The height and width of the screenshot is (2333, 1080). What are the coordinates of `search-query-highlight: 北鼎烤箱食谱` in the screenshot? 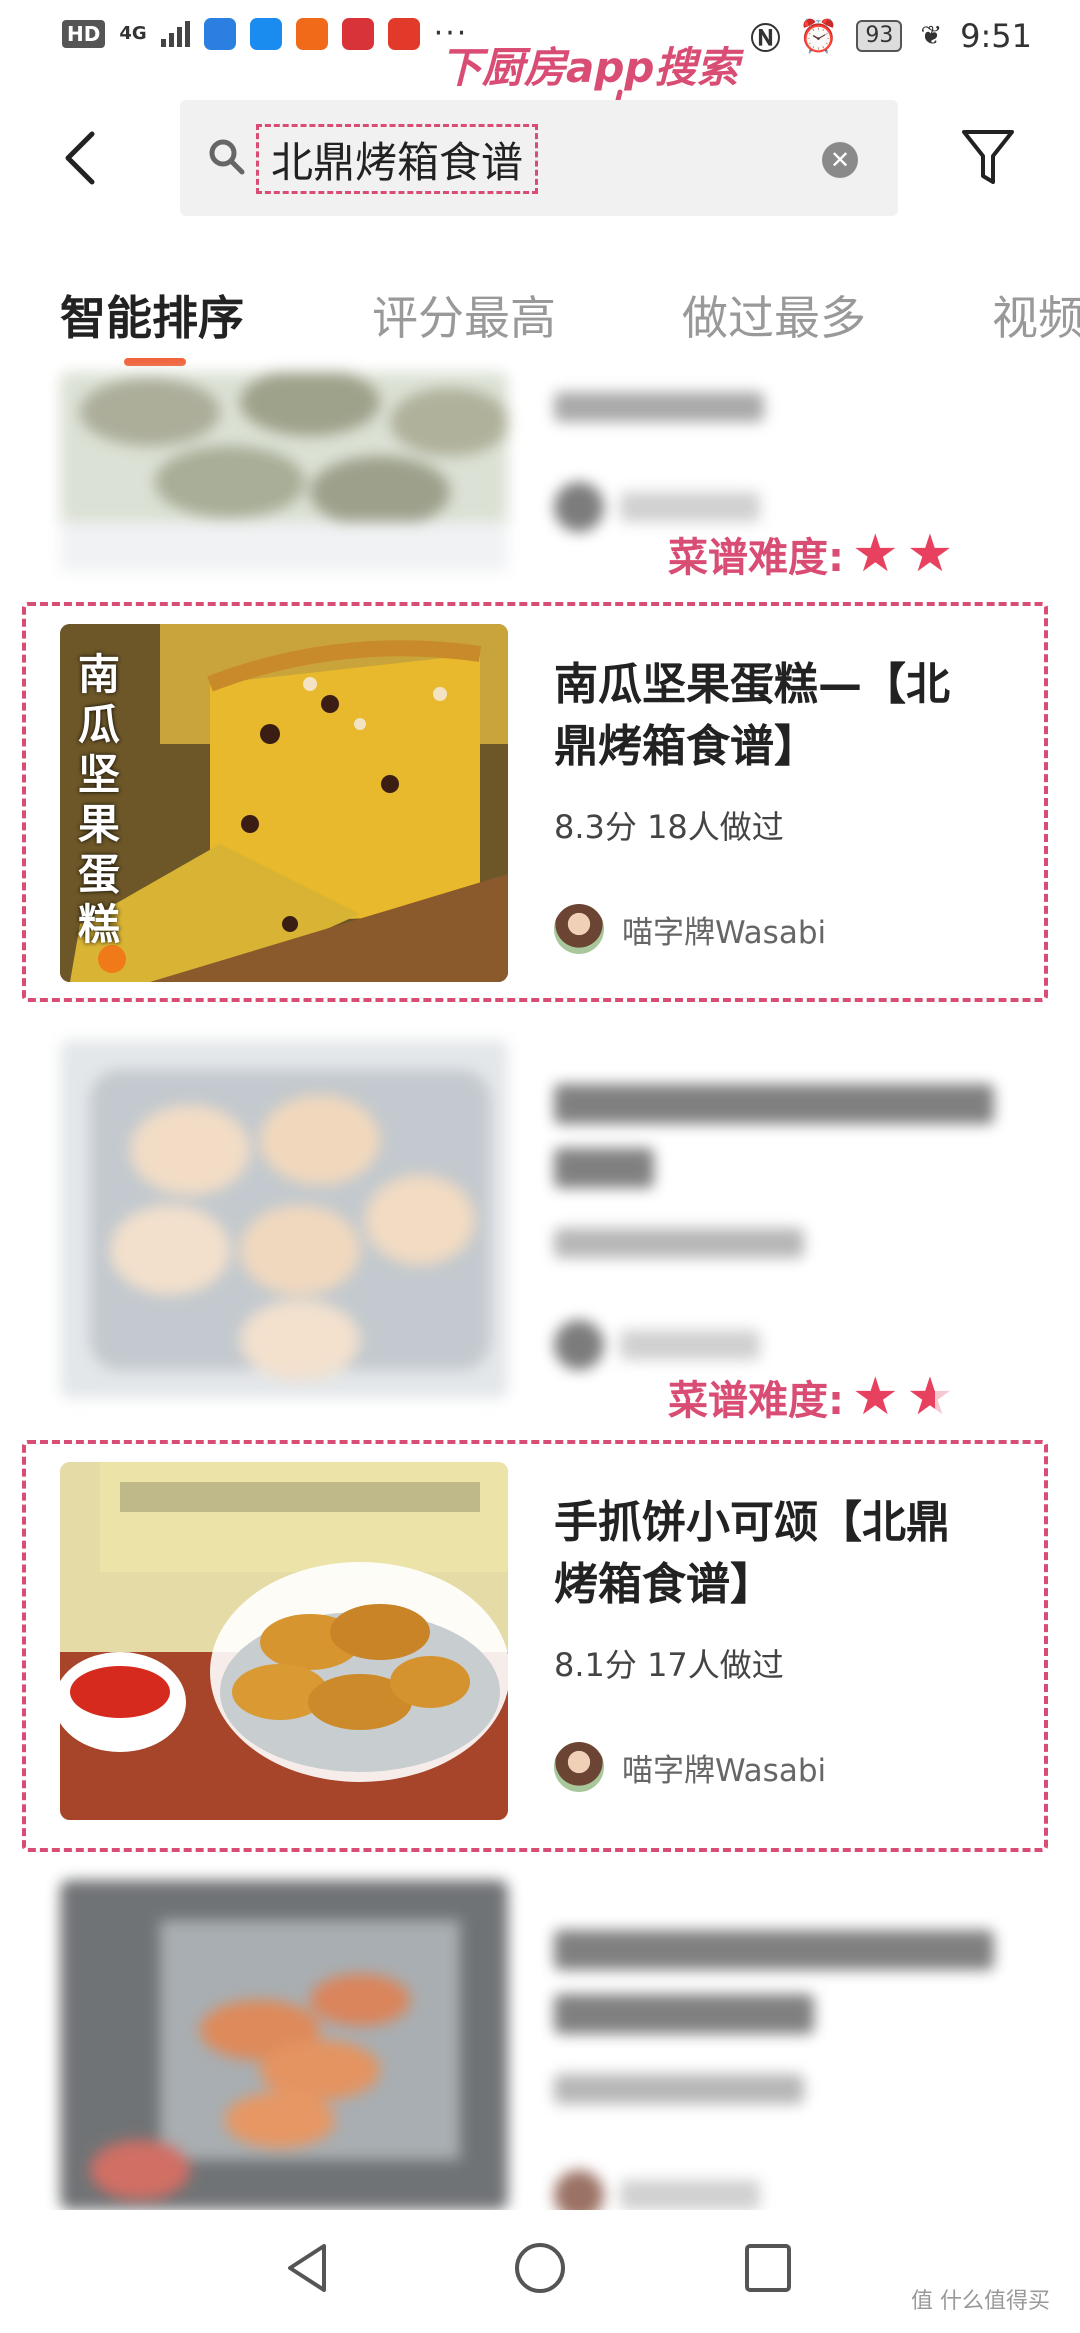 It's located at (397, 159).